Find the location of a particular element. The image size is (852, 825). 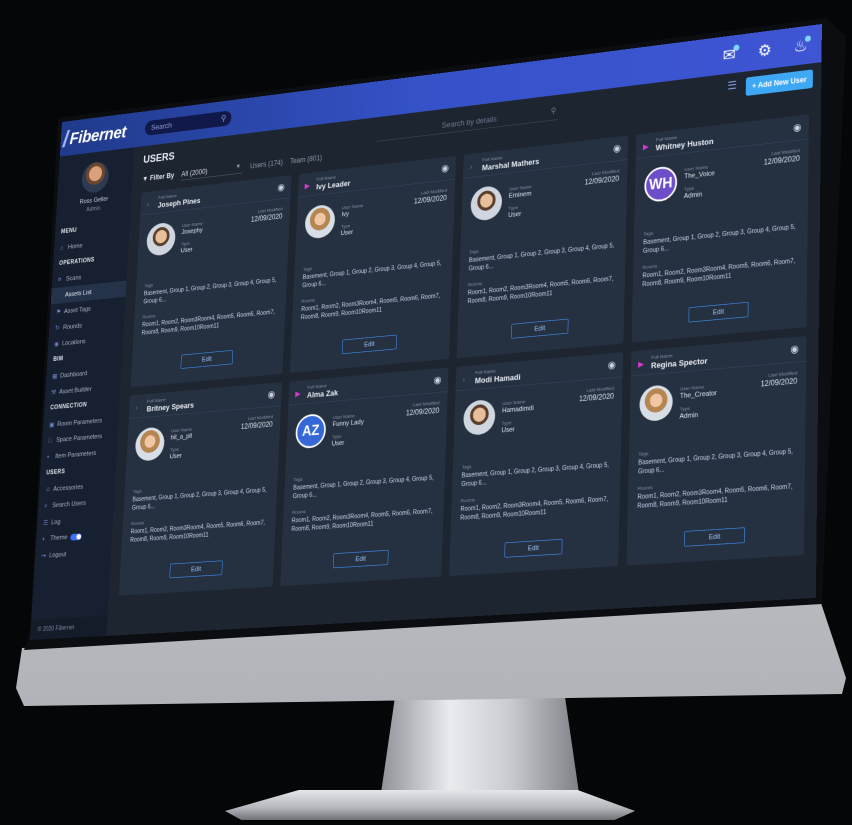

brand-logo: Fibernet is located at coordinates (98, 136).